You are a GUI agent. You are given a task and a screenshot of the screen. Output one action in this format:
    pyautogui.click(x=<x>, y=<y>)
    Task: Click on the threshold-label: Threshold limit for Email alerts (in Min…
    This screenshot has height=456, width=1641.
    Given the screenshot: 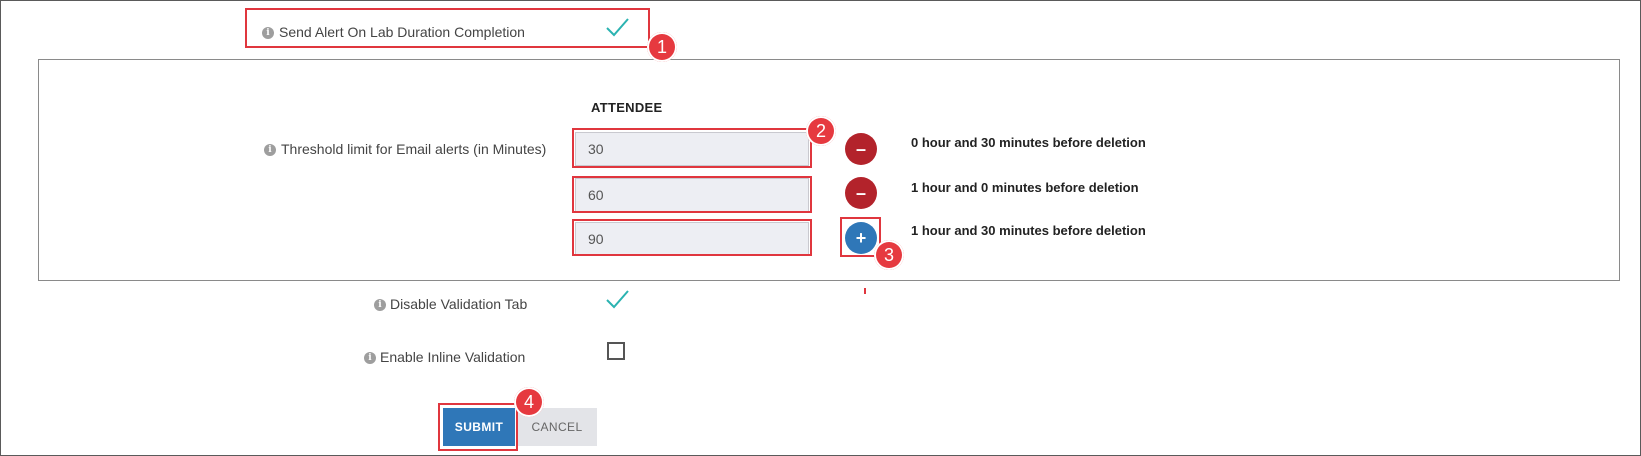 What is the action you would take?
    pyautogui.click(x=414, y=149)
    